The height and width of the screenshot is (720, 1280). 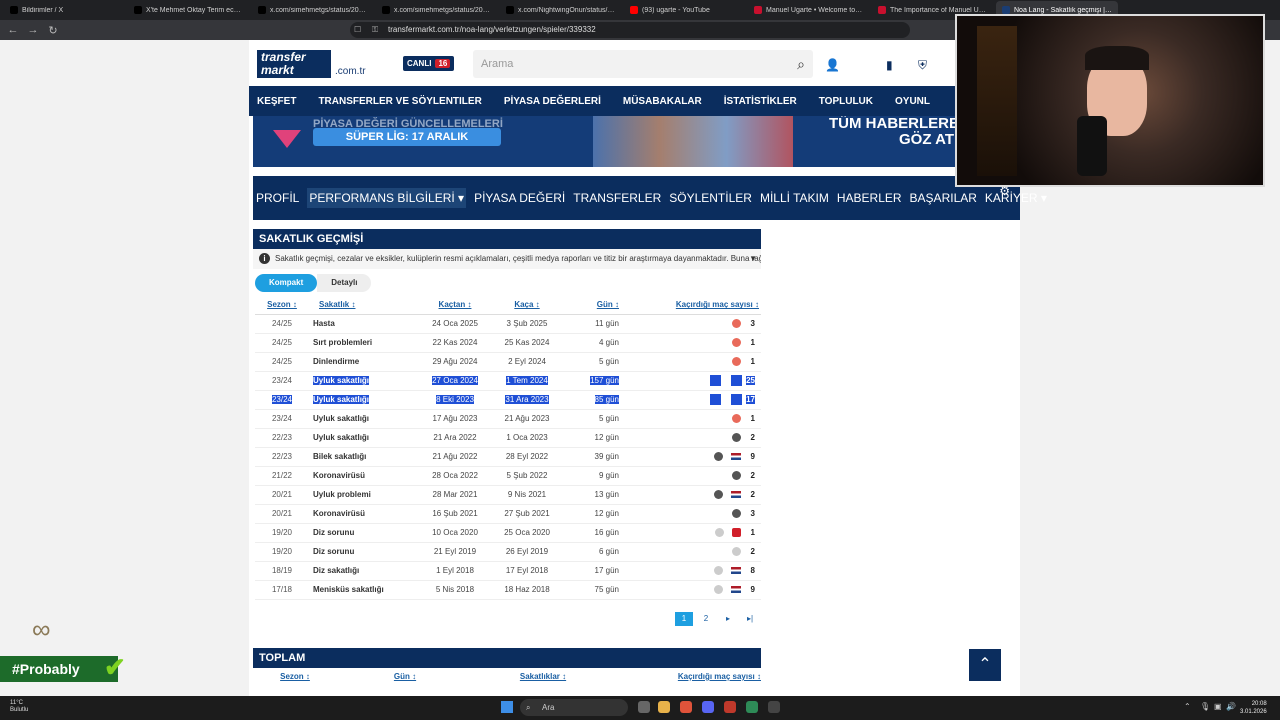 What do you see at coordinates (662, 101) in the screenshot?
I see `main-nav-item: MÜSABAKALAR` at bounding box center [662, 101].